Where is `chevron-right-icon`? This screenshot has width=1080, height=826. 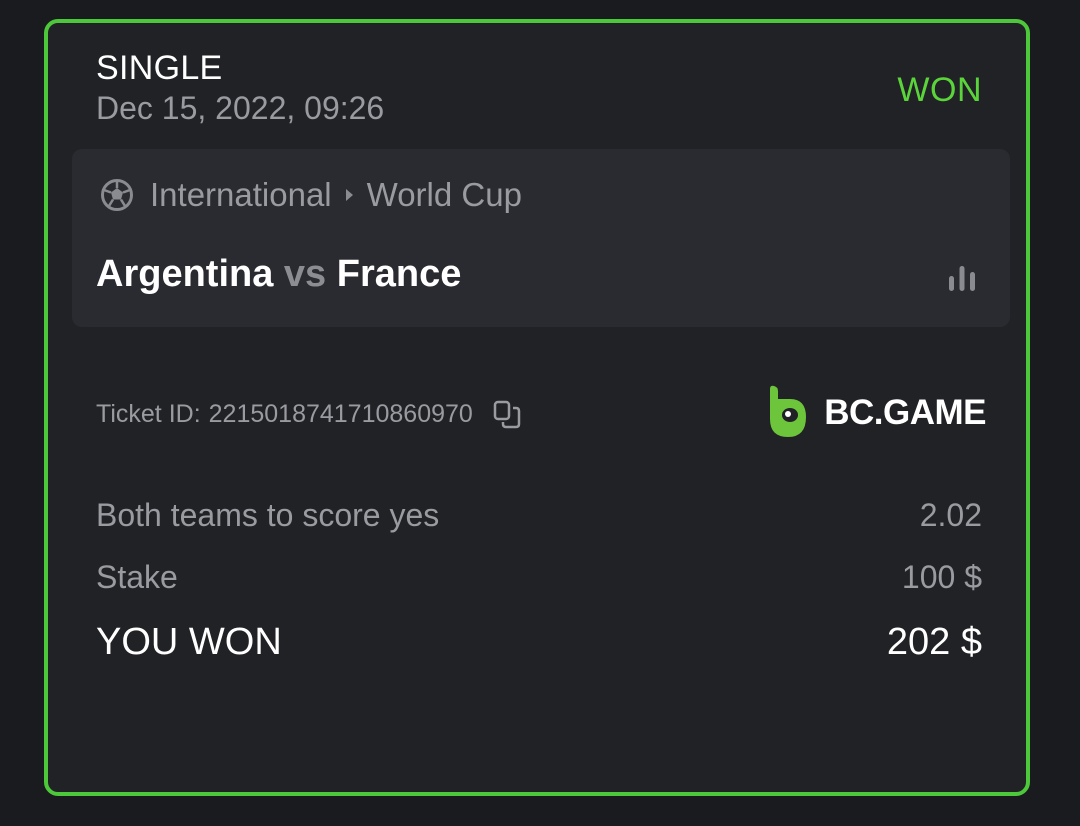
chevron-right-icon is located at coordinates (349, 195).